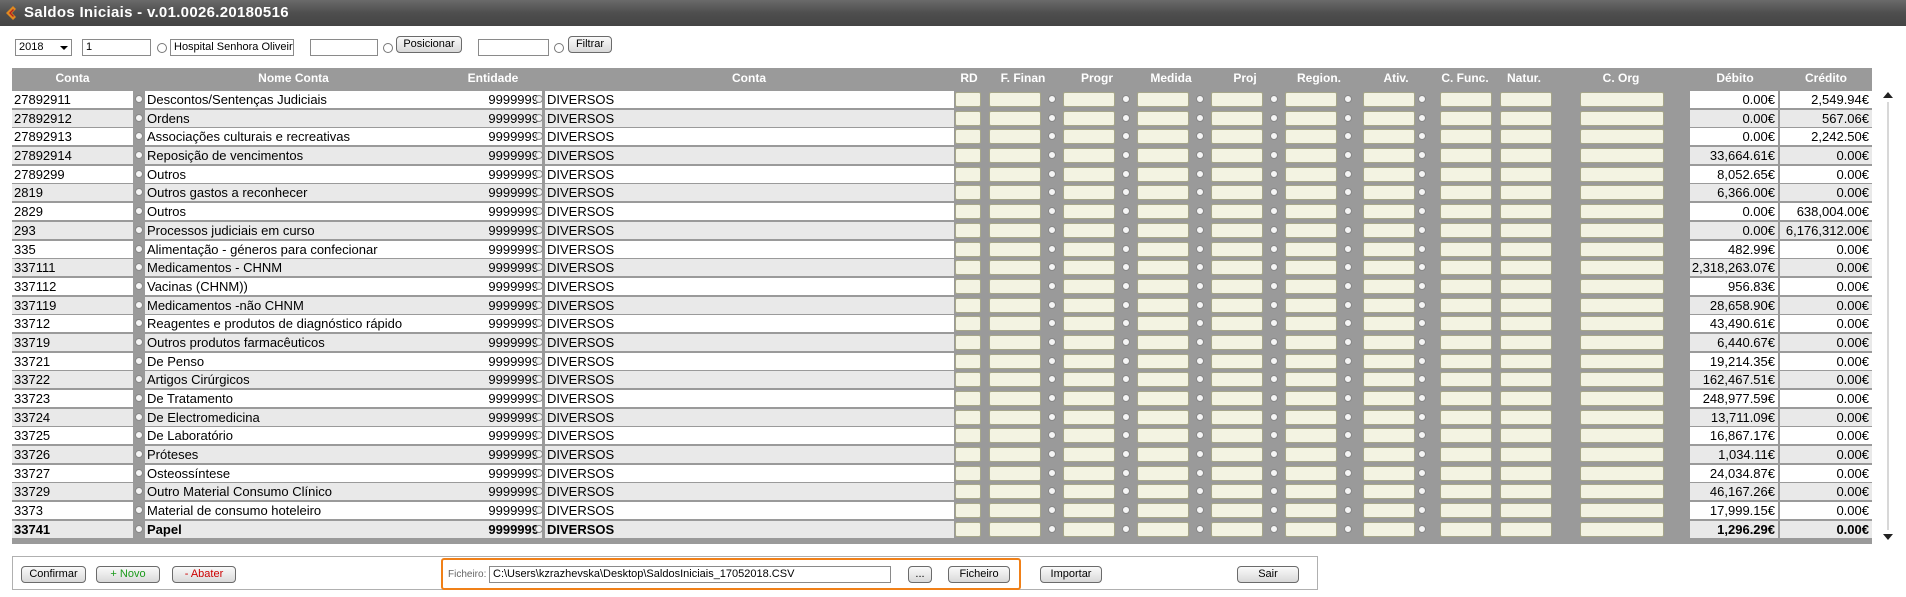 The image size is (1906, 597). I want to click on cell-conta: 335, so click(72, 249).